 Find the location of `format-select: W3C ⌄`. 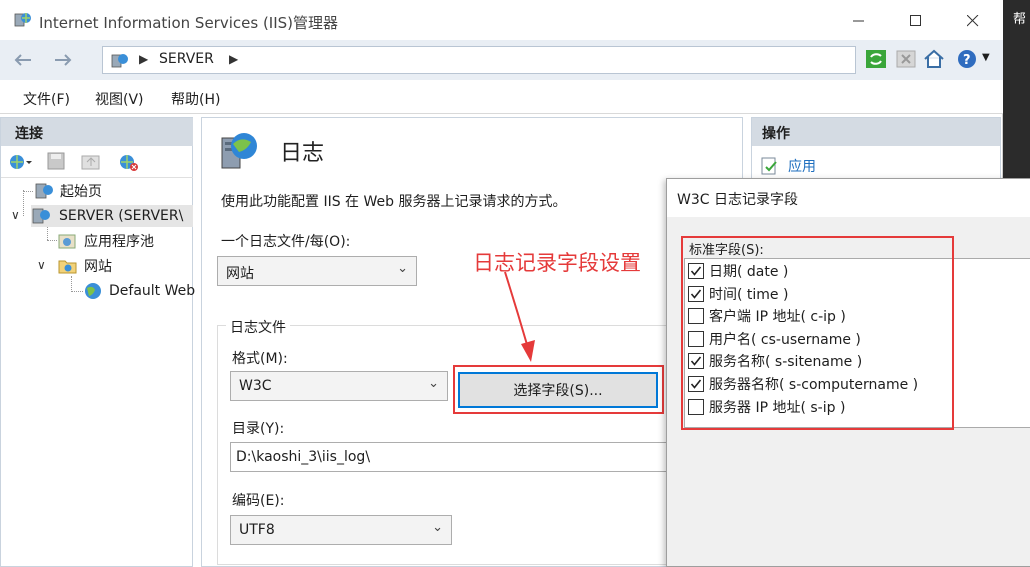

format-select: W3C ⌄ is located at coordinates (339, 386).